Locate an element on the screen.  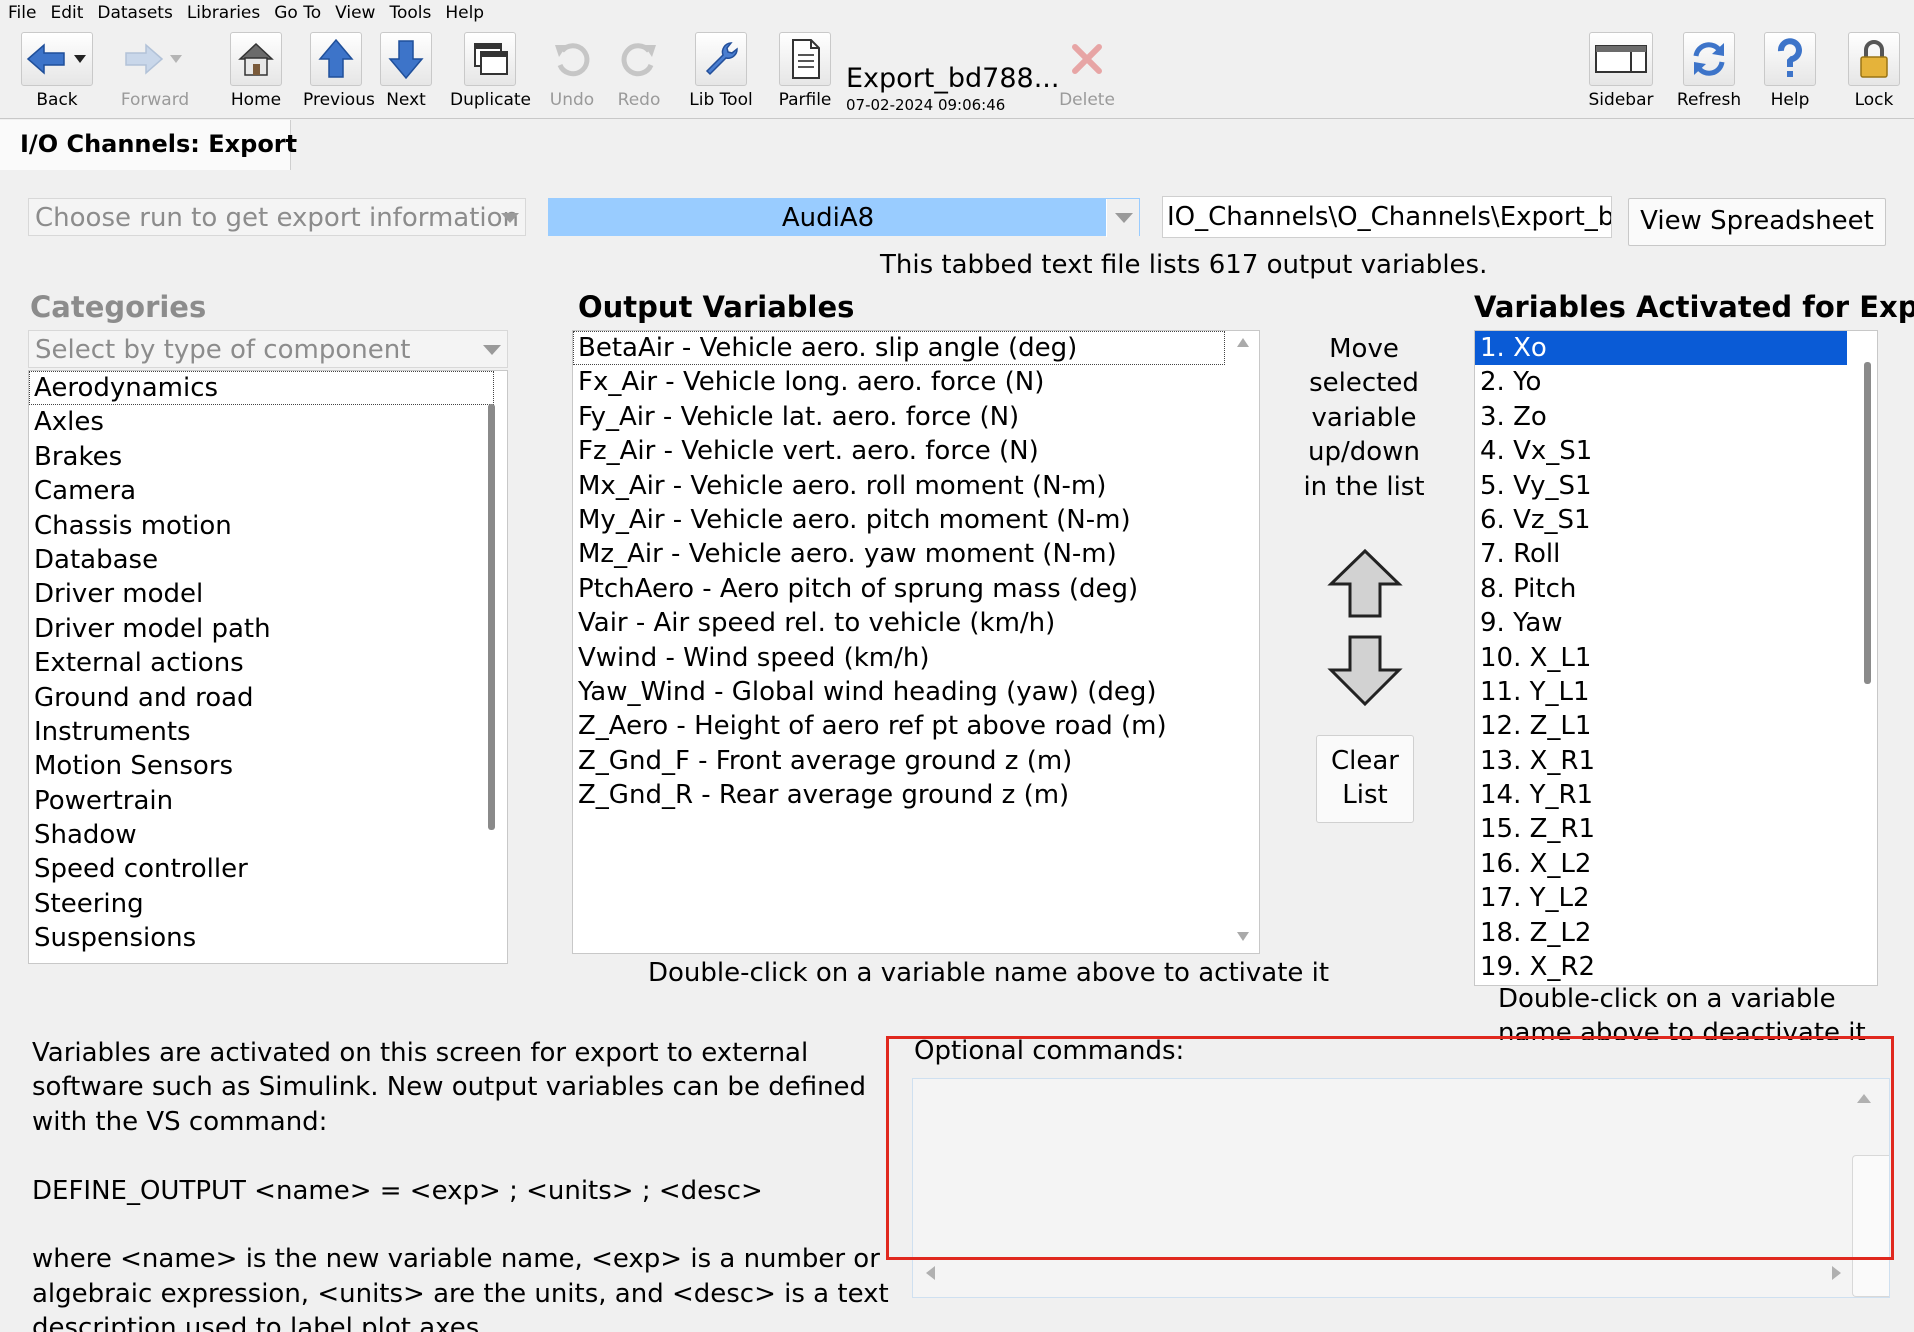
duplicate-button: Duplicate is located at coordinates (490, 75).